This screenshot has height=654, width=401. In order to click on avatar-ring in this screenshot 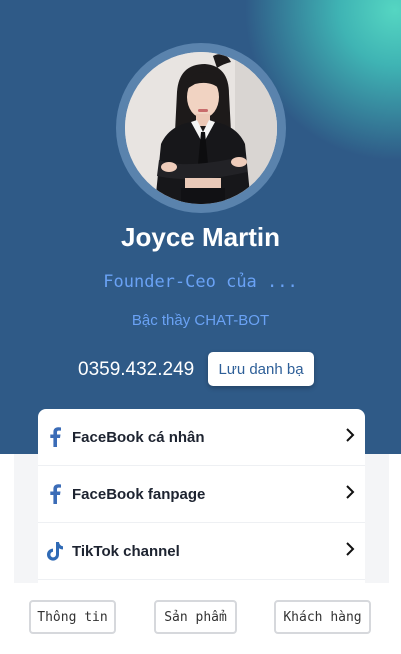, I will do `click(201, 128)`.